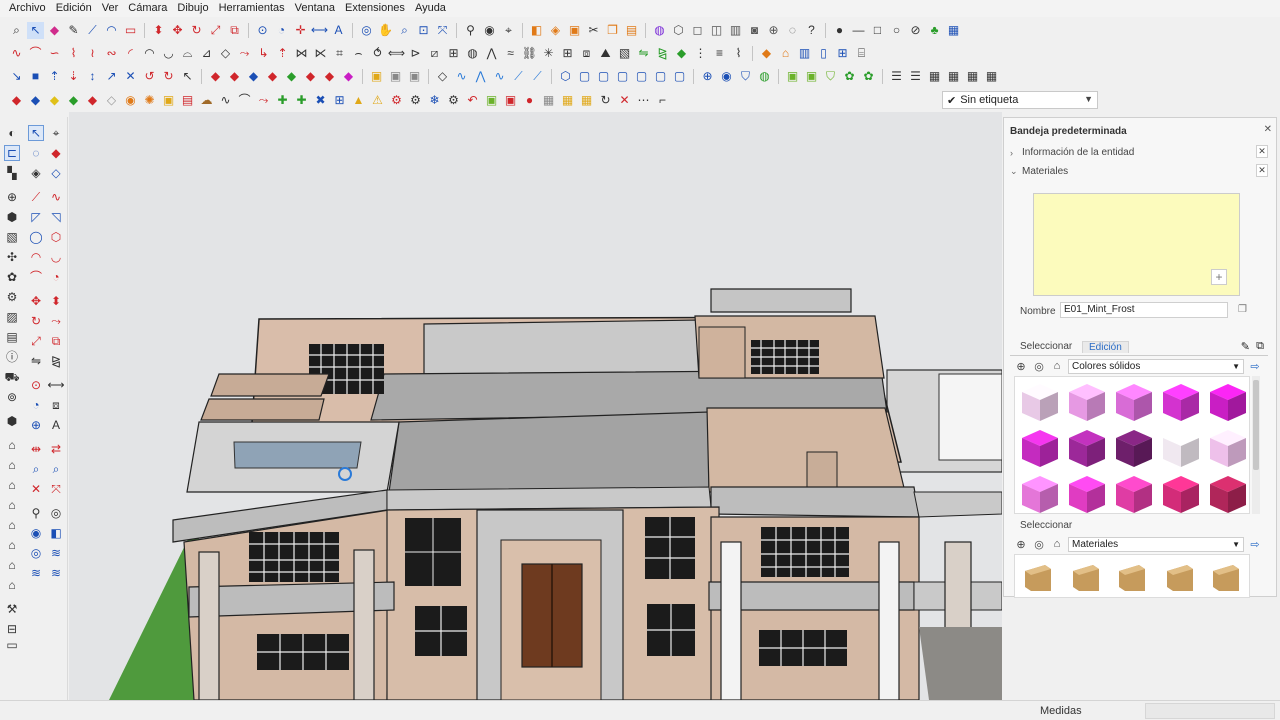 This screenshot has height=720, width=1280. I want to click on hat-icon: ⌂, so click(12, 445).